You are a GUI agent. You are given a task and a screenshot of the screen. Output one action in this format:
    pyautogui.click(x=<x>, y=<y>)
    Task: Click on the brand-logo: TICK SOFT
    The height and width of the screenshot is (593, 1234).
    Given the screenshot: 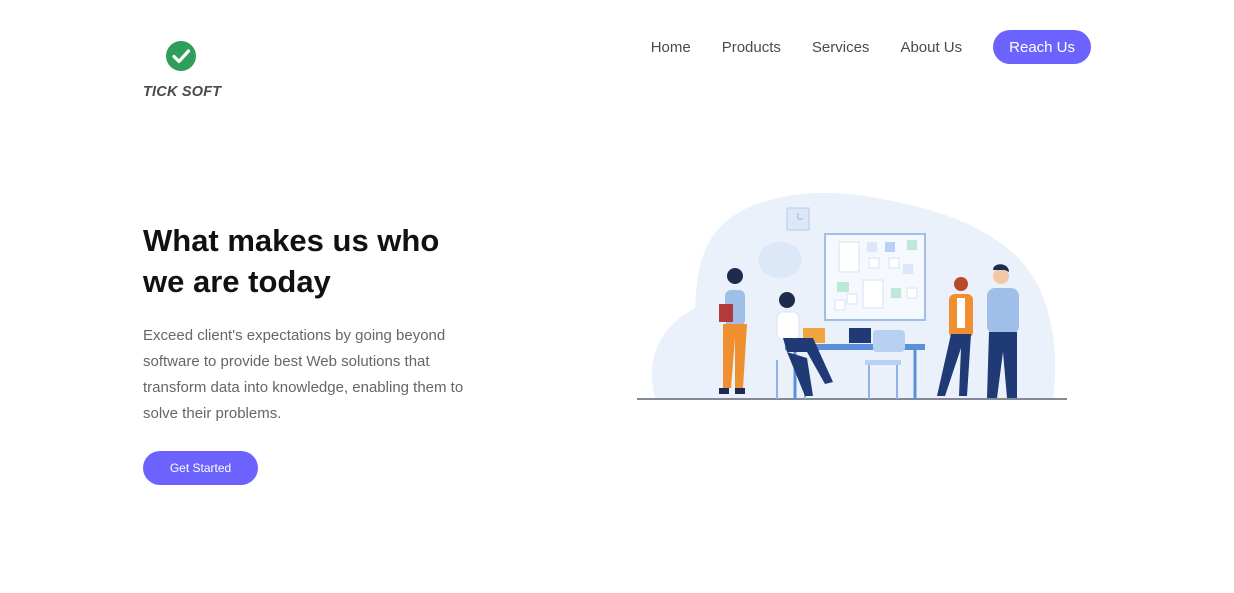 What is the action you would take?
    pyautogui.click(x=183, y=70)
    